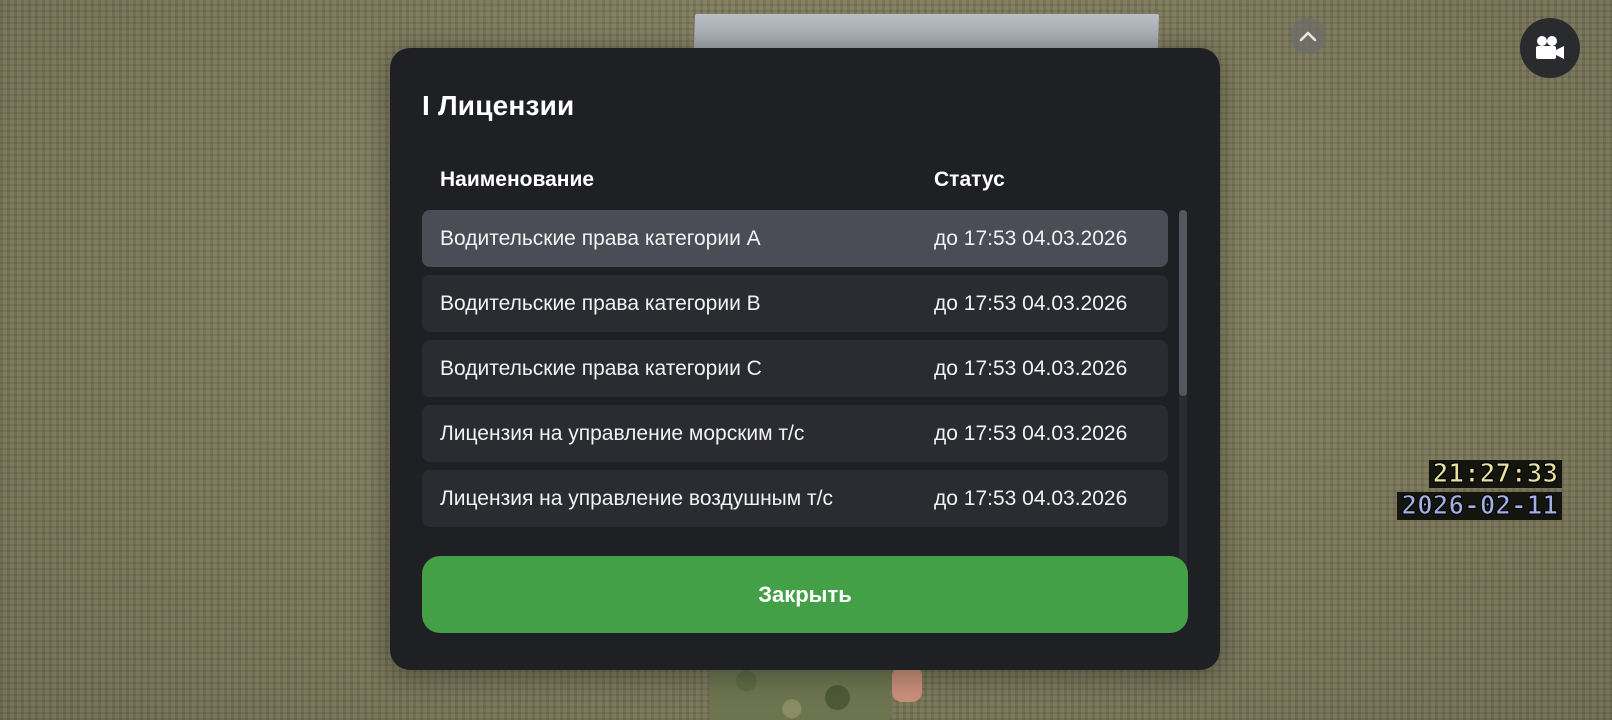 Image resolution: width=1612 pixels, height=720 pixels. What do you see at coordinates (907, 684) in the screenshot?
I see `player-character-hand` at bounding box center [907, 684].